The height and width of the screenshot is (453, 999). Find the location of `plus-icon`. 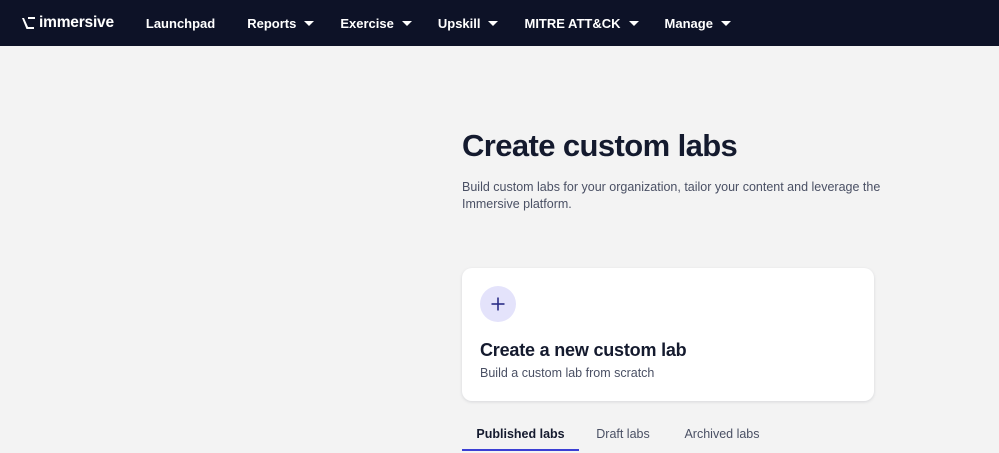

plus-icon is located at coordinates (498, 304).